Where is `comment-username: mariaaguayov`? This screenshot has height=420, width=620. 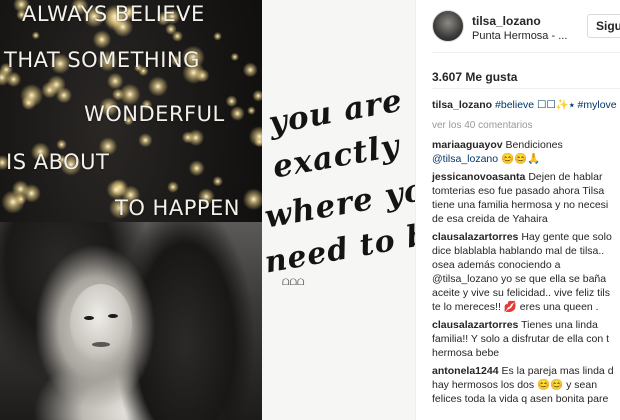 comment-username: mariaaguayov is located at coordinates (467, 145).